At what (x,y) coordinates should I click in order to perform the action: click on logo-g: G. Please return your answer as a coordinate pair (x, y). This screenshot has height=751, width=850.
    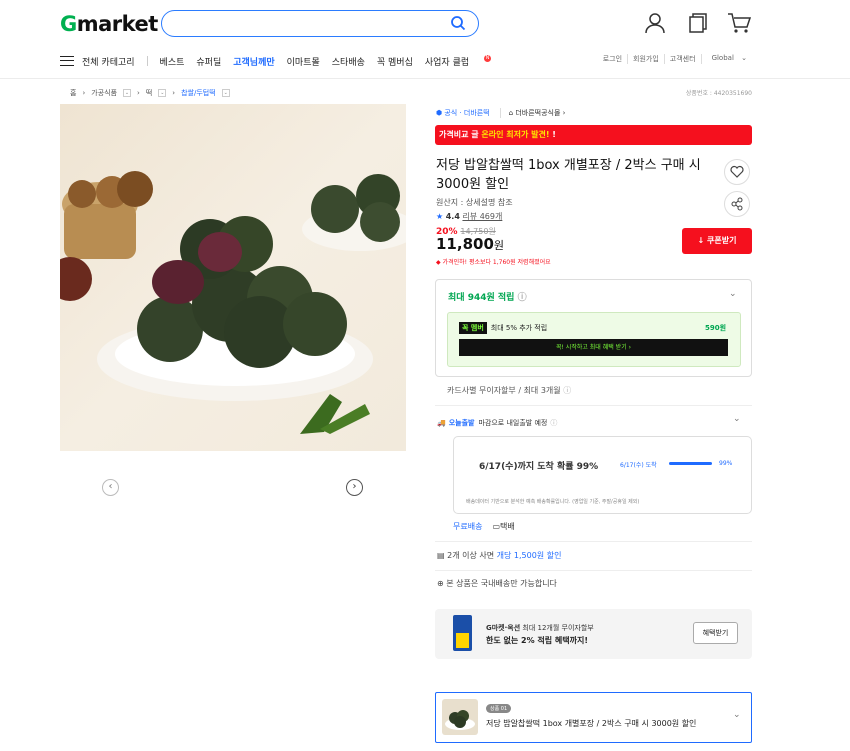
    Looking at the image, I should click on (68, 24).